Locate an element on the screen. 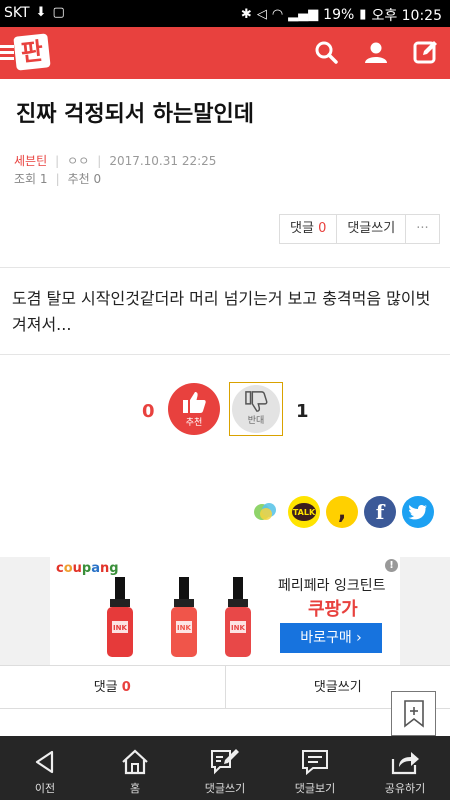 This screenshot has width=450, height=800. user-icon is located at coordinates (376, 52).